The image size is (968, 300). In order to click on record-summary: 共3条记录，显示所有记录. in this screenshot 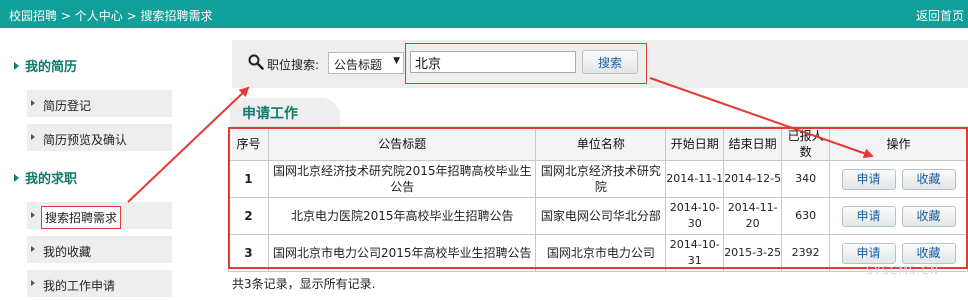, I will do `click(304, 284)`.